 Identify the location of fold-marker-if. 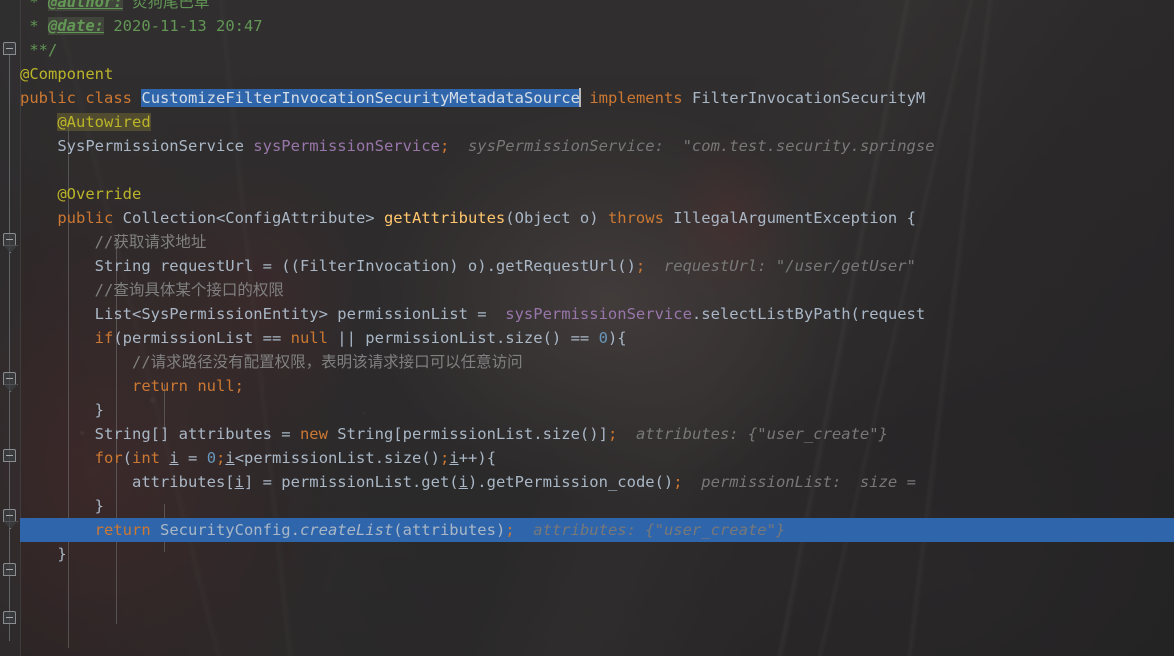
(9, 378).